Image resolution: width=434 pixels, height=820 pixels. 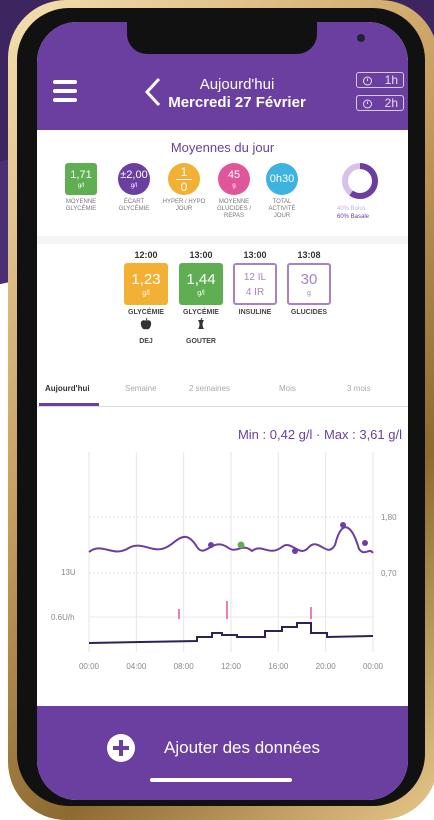 I want to click on stat-hyper-hypo: 1 0 HYPER / HYPO JOUR, so click(x=184, y=188).